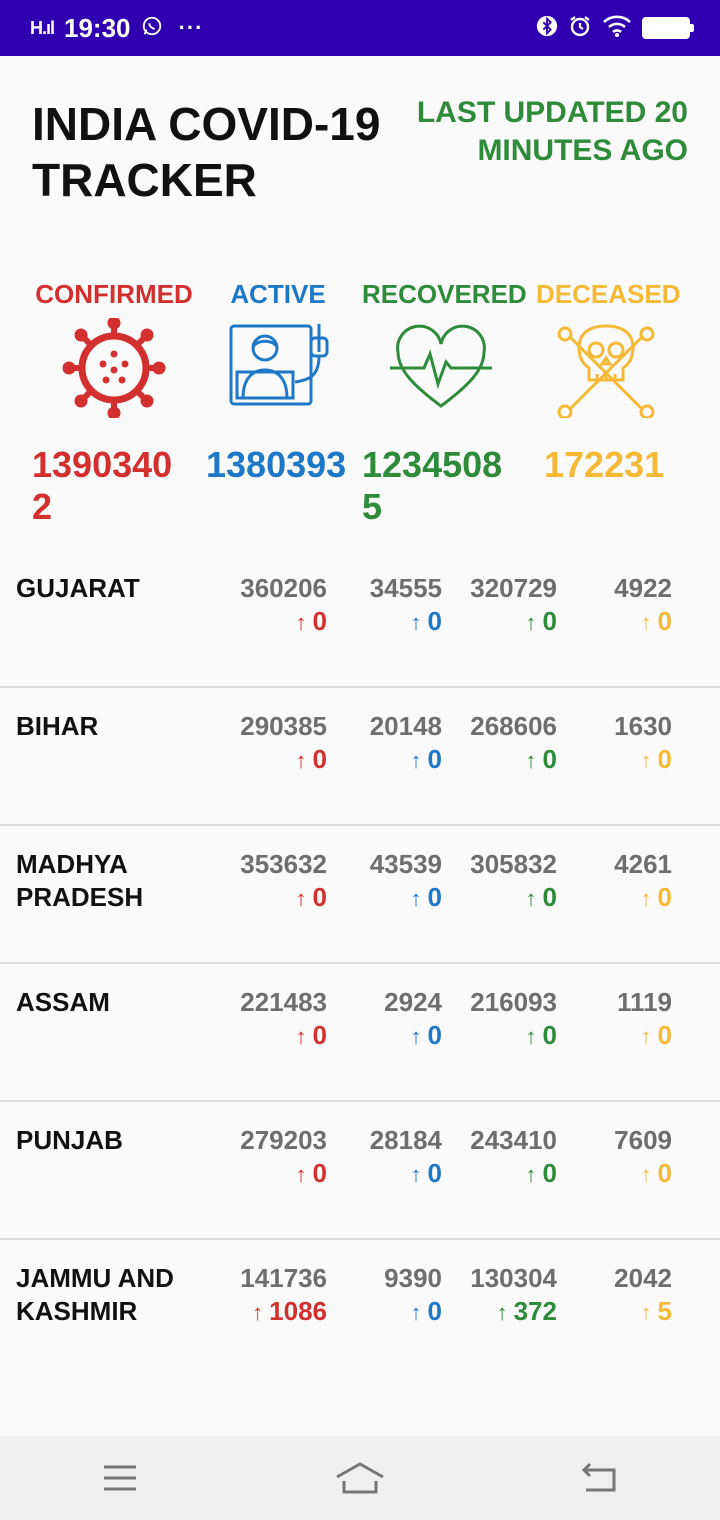  What do you see at coordinates (78, 588) in the screenshot?
I see `state-name: GUJARAT` at bounding box center [78, 588].